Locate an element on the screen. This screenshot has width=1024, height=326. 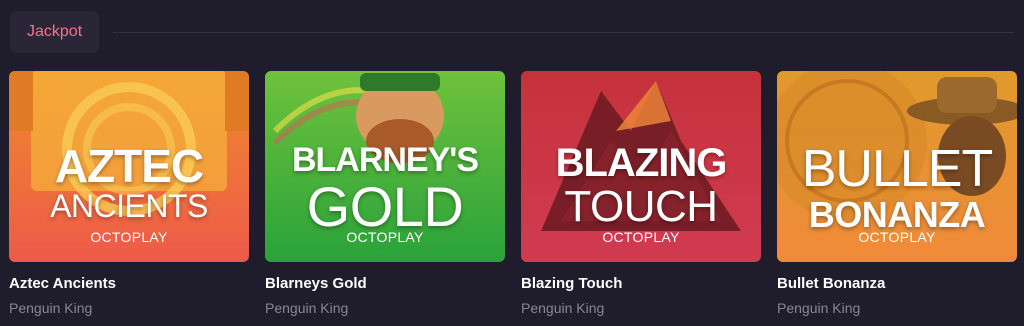
section-header: Jackpot is located at coordinates (512, 32).